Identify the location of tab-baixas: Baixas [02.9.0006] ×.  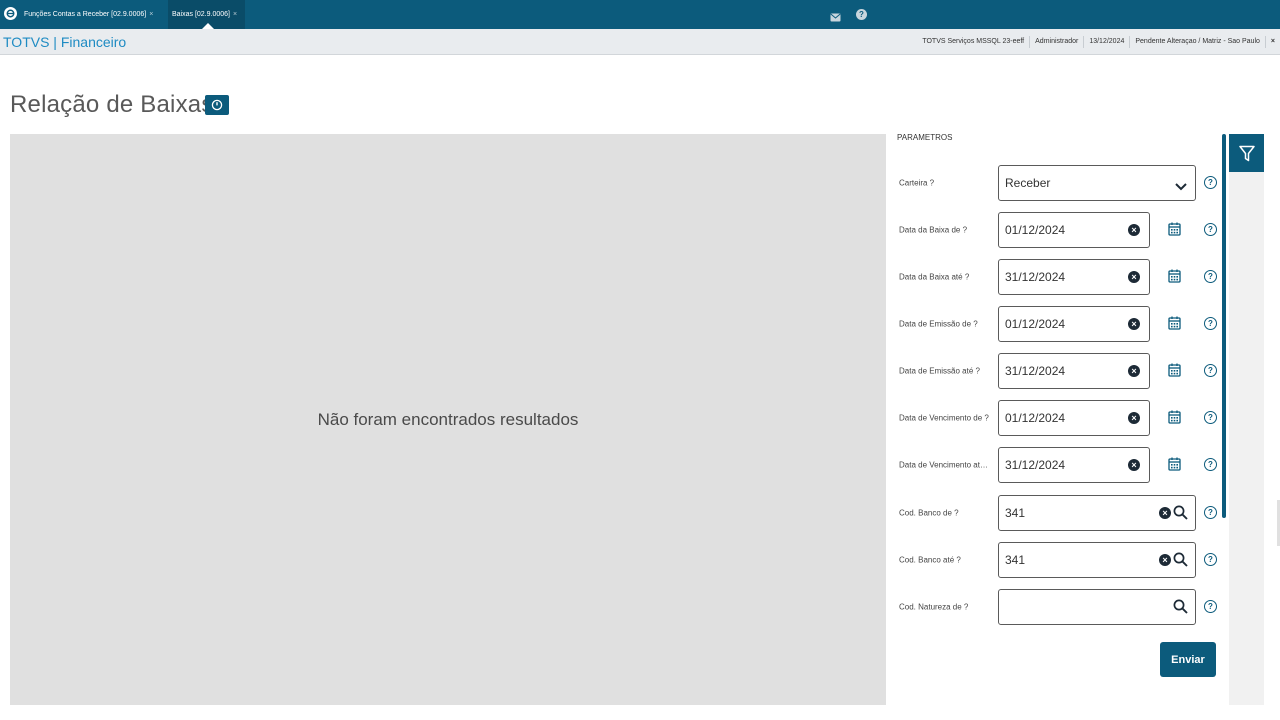
(206, 14).